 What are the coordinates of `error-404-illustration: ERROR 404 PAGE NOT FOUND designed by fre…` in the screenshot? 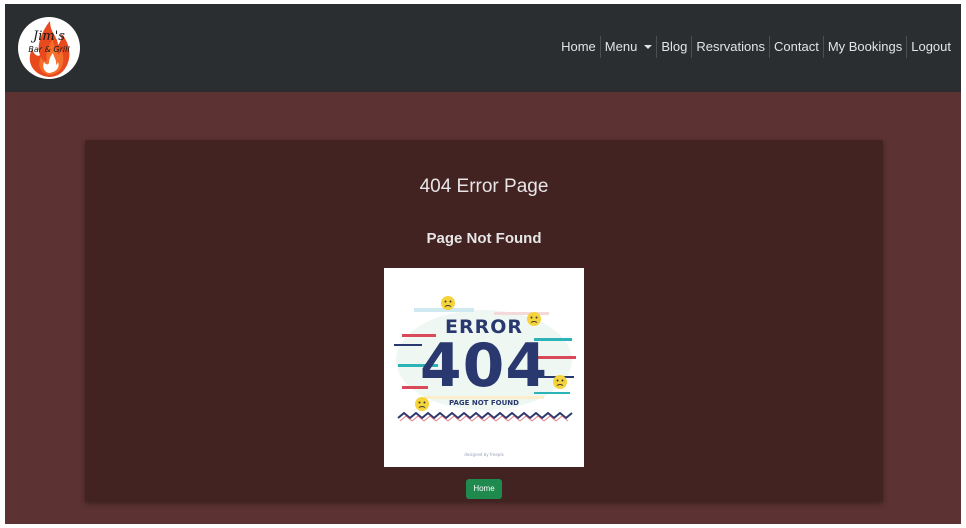 It's located at (484, 367).